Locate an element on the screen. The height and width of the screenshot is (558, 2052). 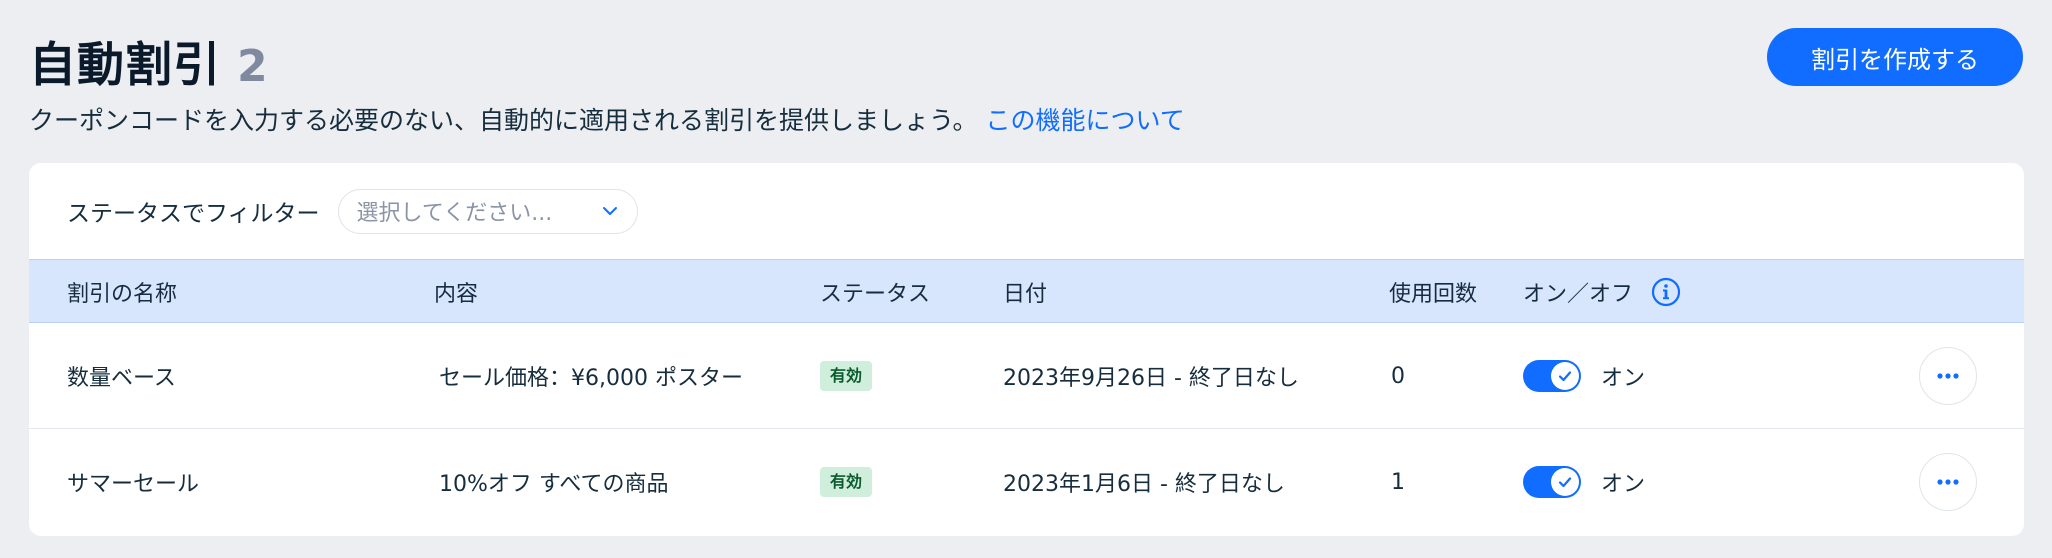
column-header-status: ステータス is located at coordinates (875, 294).